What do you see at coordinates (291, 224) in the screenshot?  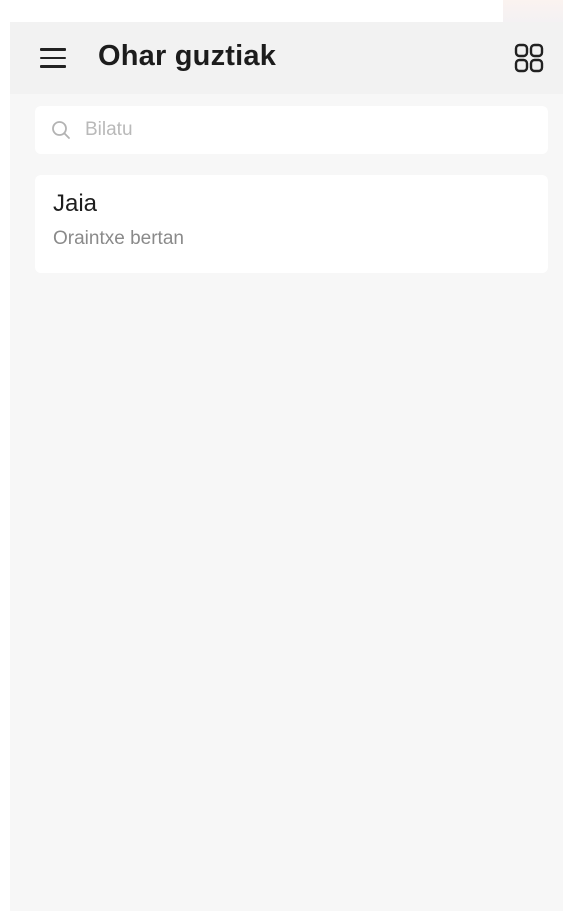 I see `note-card: Jaia Oraintxe bertan` at bounding box center [291, 224].